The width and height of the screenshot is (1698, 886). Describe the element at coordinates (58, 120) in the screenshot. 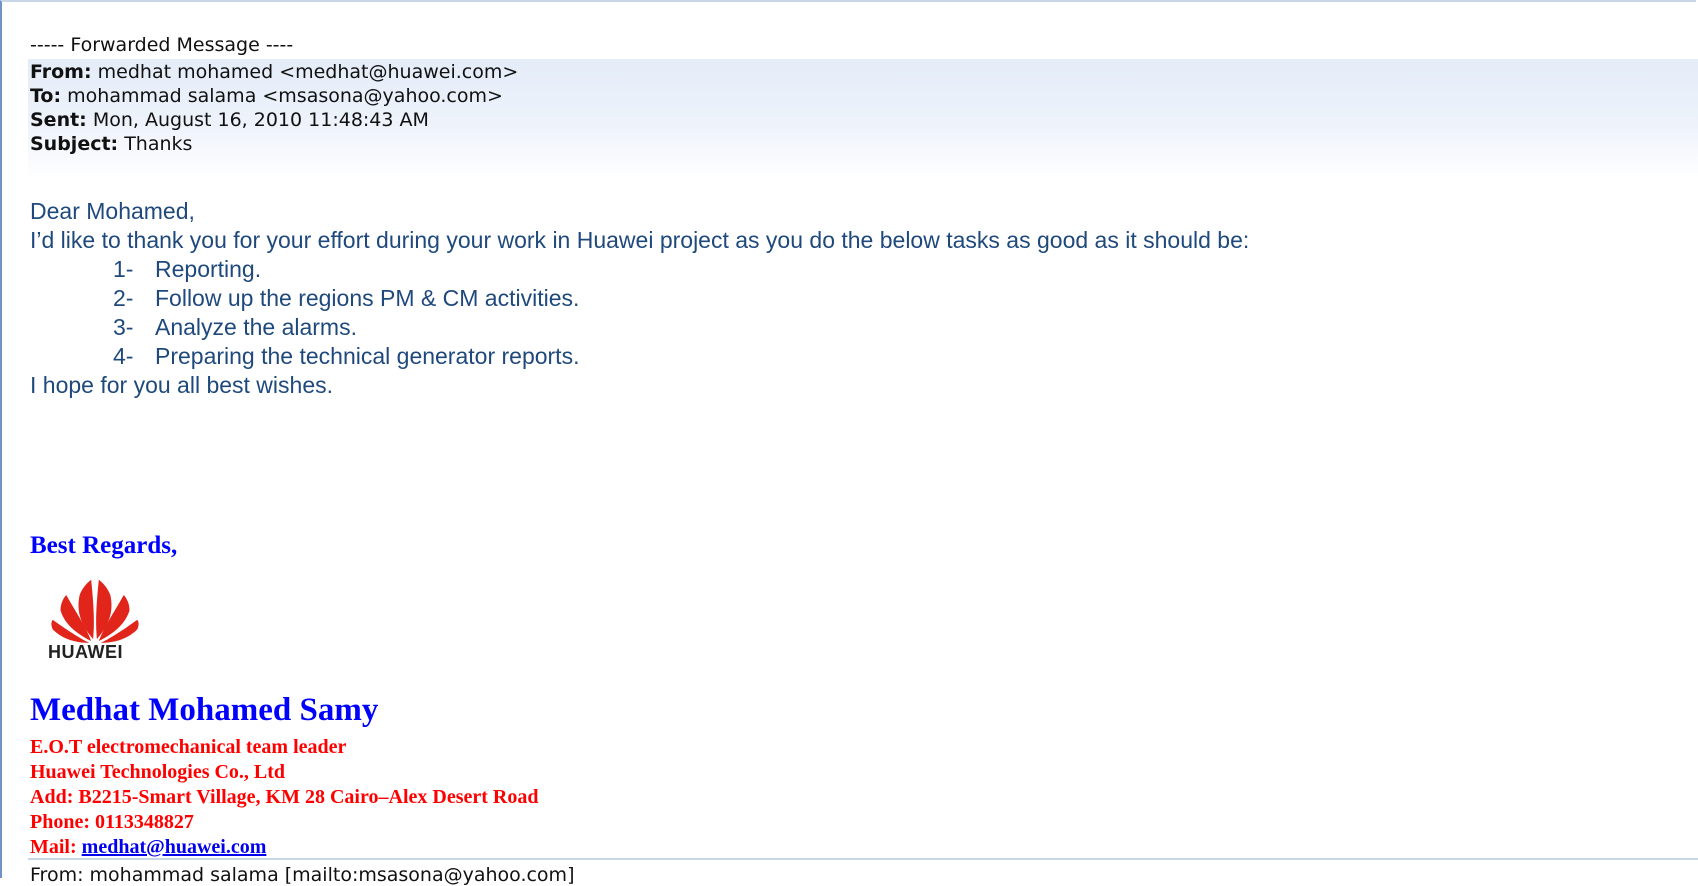

I see `header-sent-label: Sent:` at that location.